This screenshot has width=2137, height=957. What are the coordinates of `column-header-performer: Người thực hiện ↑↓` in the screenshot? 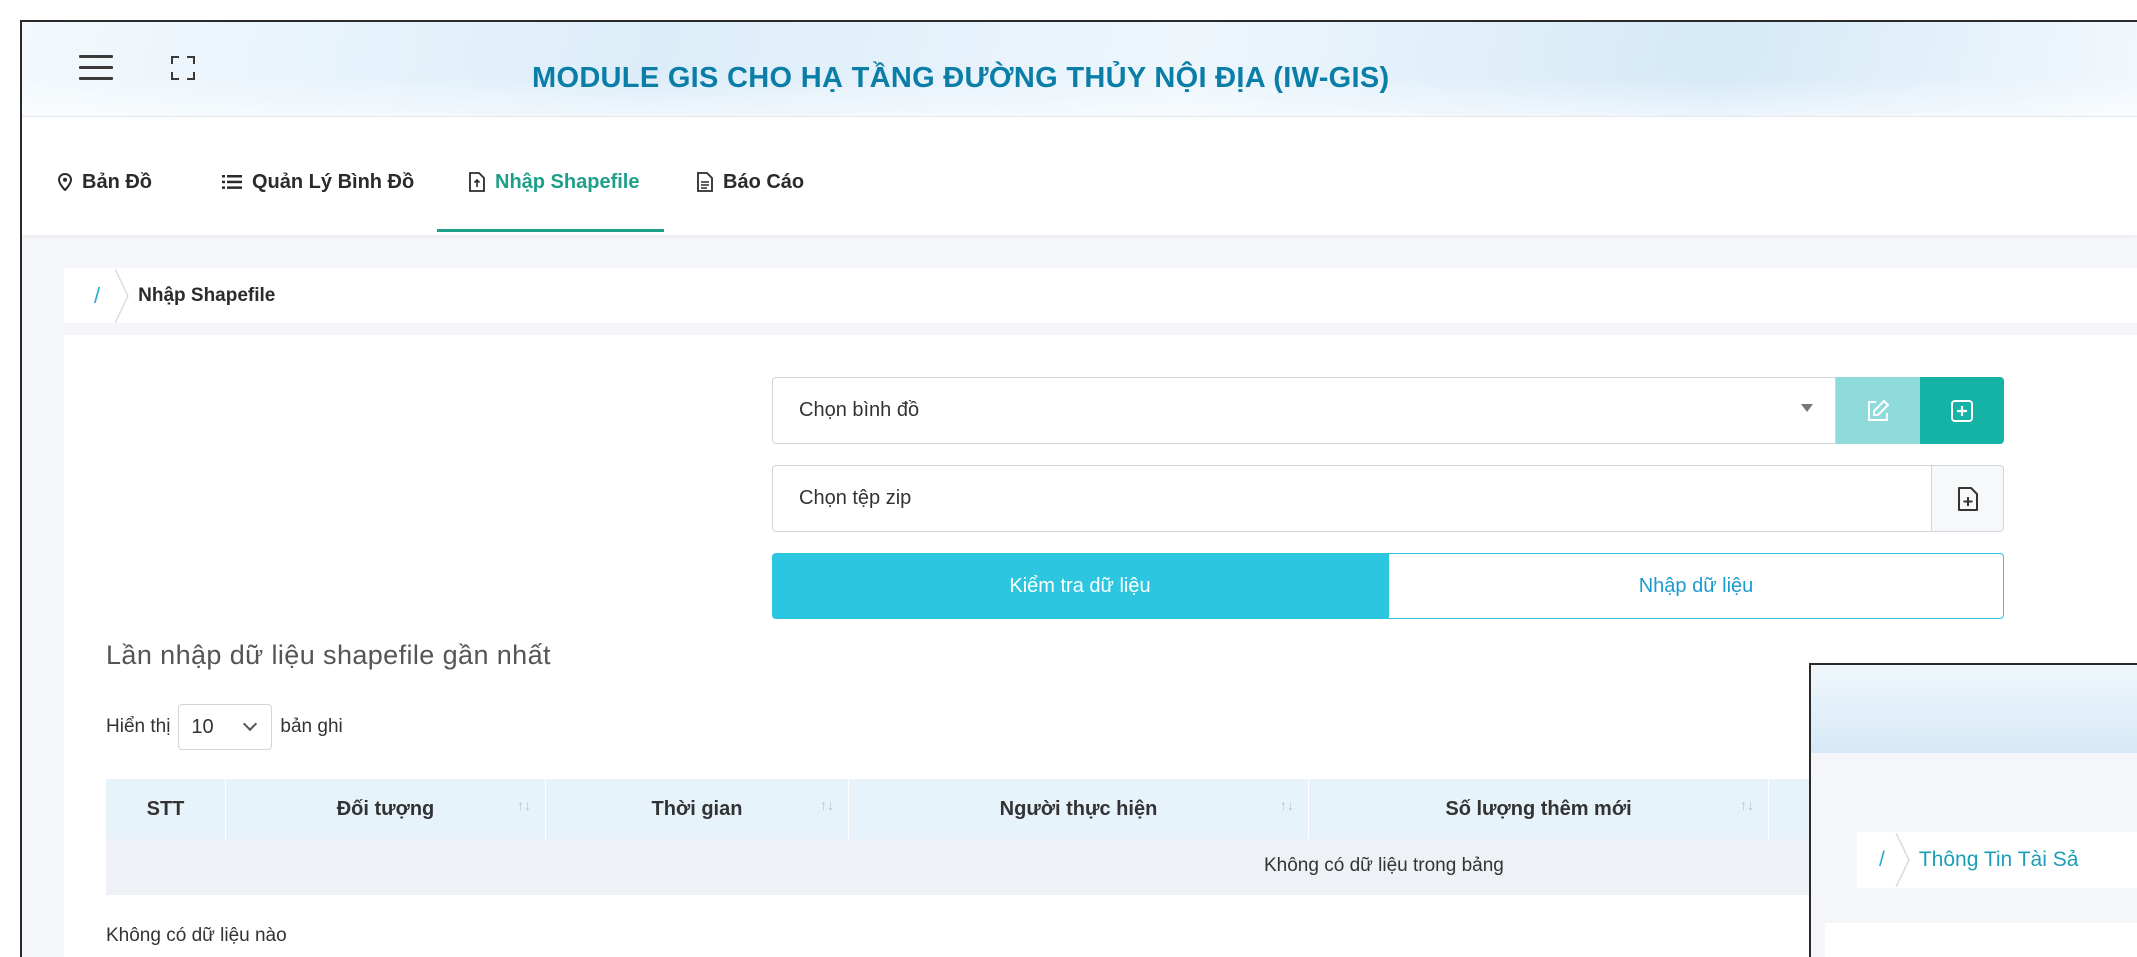 It's located at (1079, 809).